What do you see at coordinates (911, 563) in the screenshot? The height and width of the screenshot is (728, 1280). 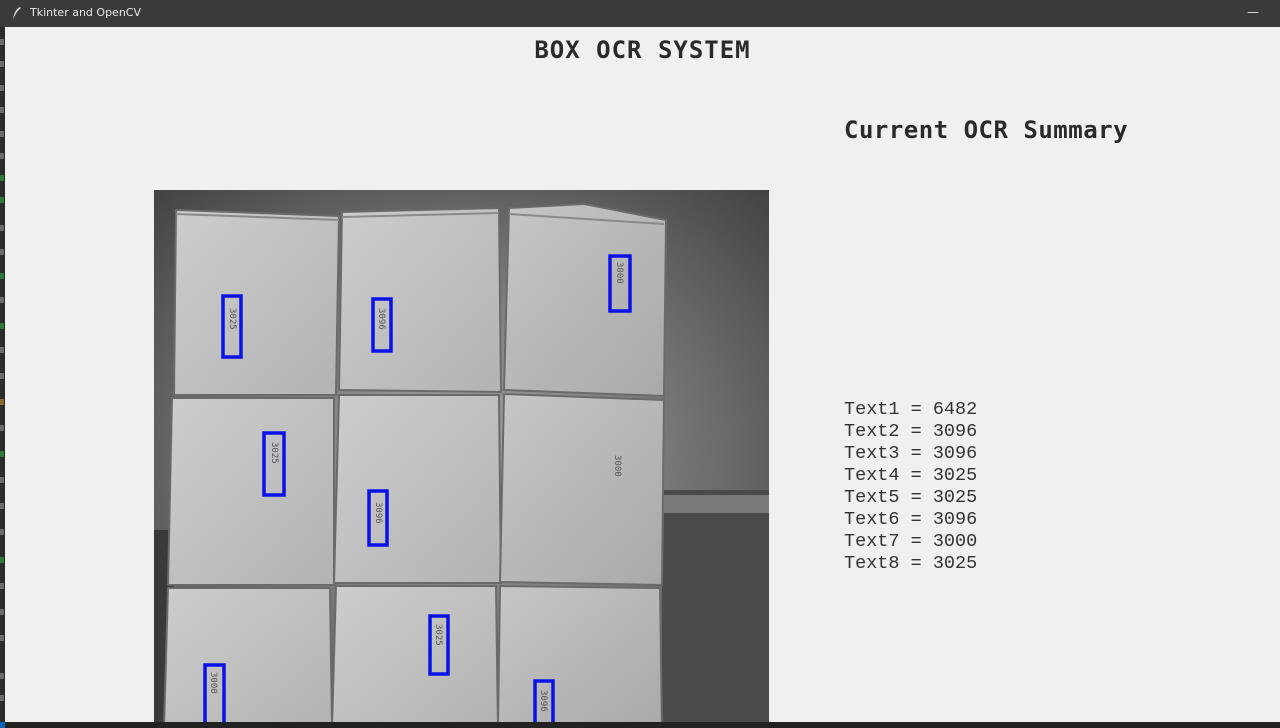 I see `ocr-result-row: Text8 = 3025` at bounding box center [911, 563].